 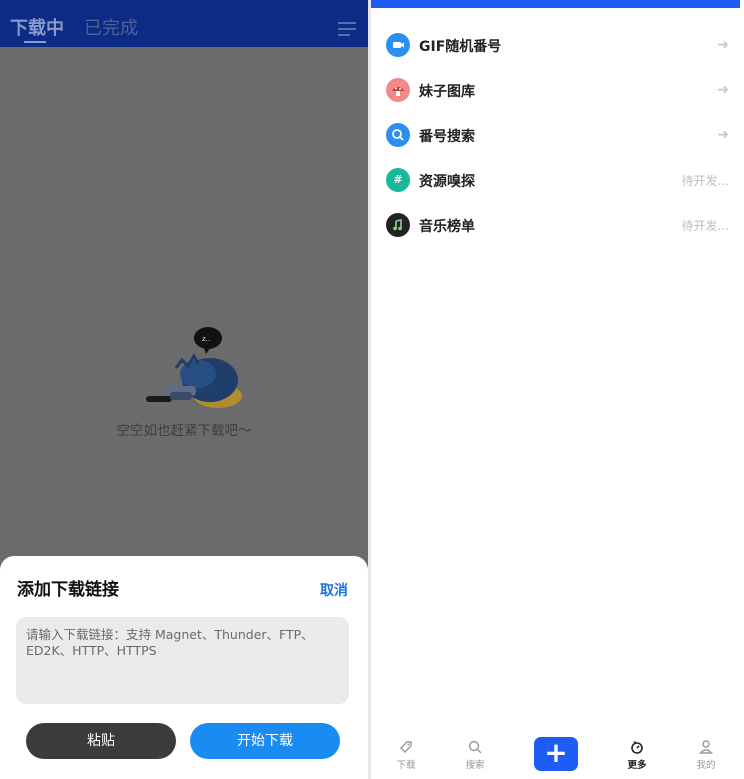 What do you see at coordinates (111, 29) in the screenshot?
I see `tab-completed: 已完成` at bounding box center [111, 29].